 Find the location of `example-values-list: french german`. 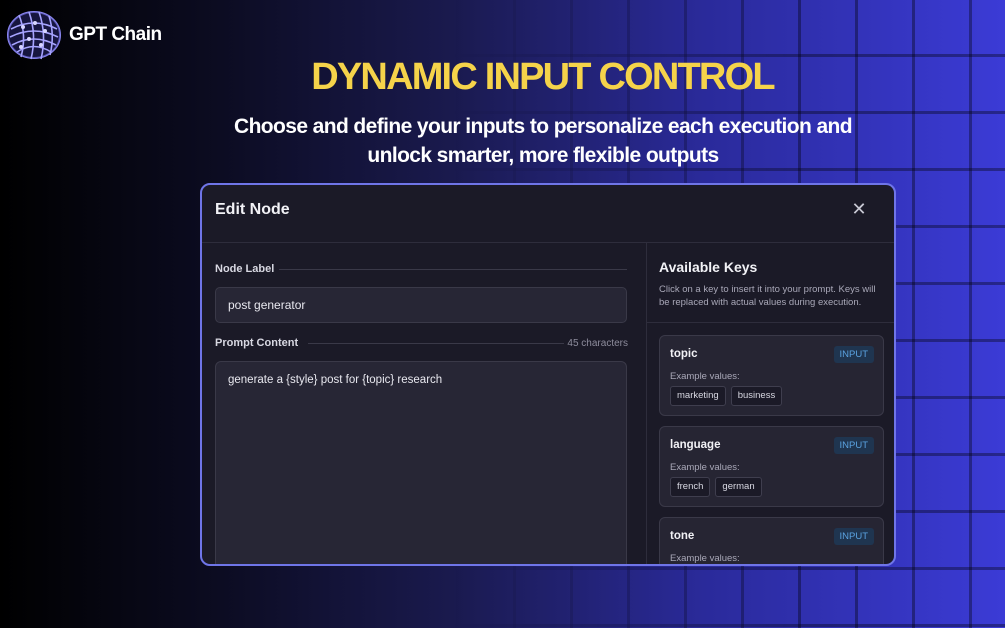

example-values-list: french german is located at coordinates (716, 487).